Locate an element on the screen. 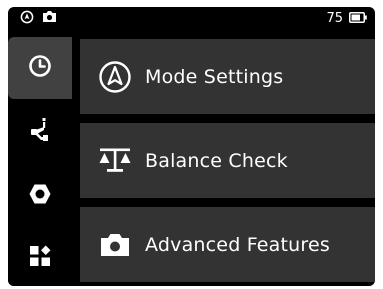 This screenshot has height=289, width=383. battery-level: 75 is located at coordinates (334, 18).